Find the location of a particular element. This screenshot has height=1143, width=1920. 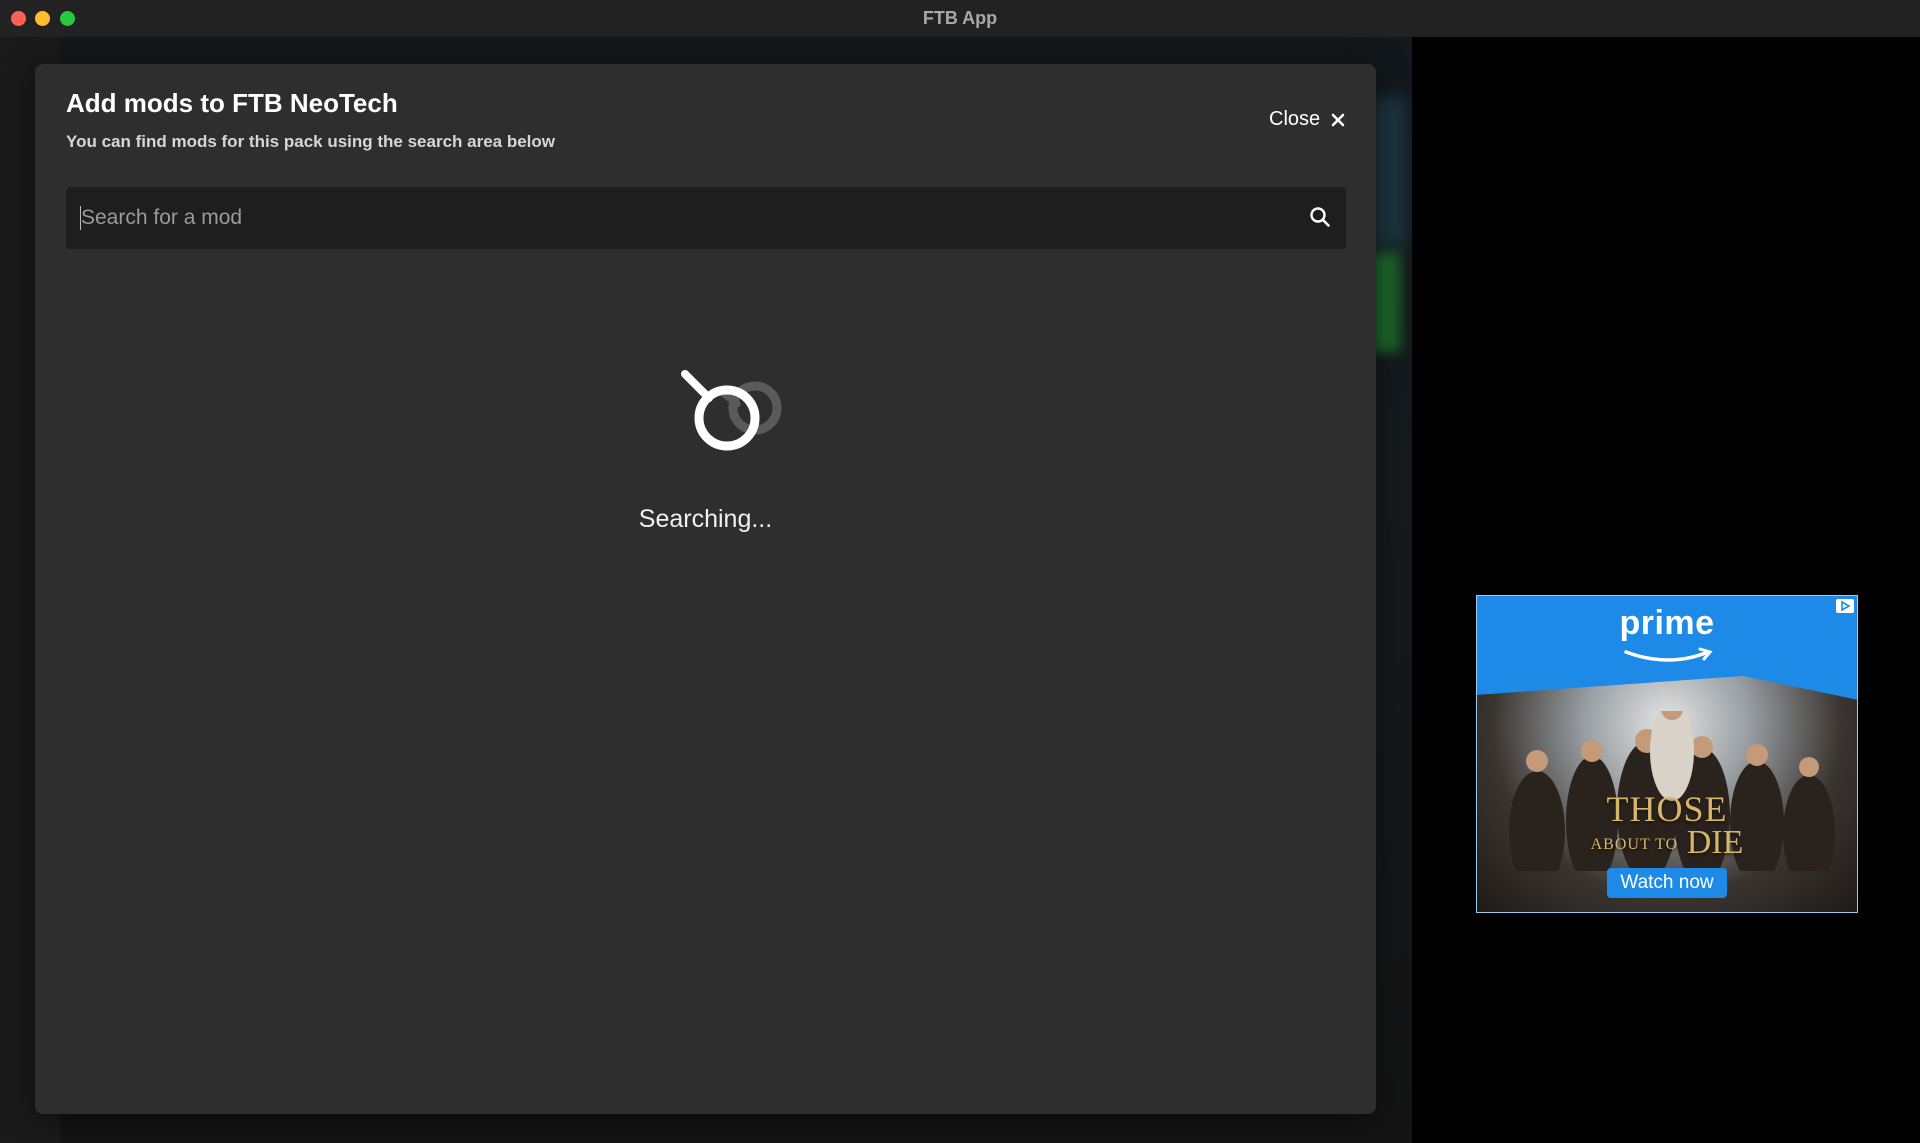

search-icon is located at coordinates (1320, 217).